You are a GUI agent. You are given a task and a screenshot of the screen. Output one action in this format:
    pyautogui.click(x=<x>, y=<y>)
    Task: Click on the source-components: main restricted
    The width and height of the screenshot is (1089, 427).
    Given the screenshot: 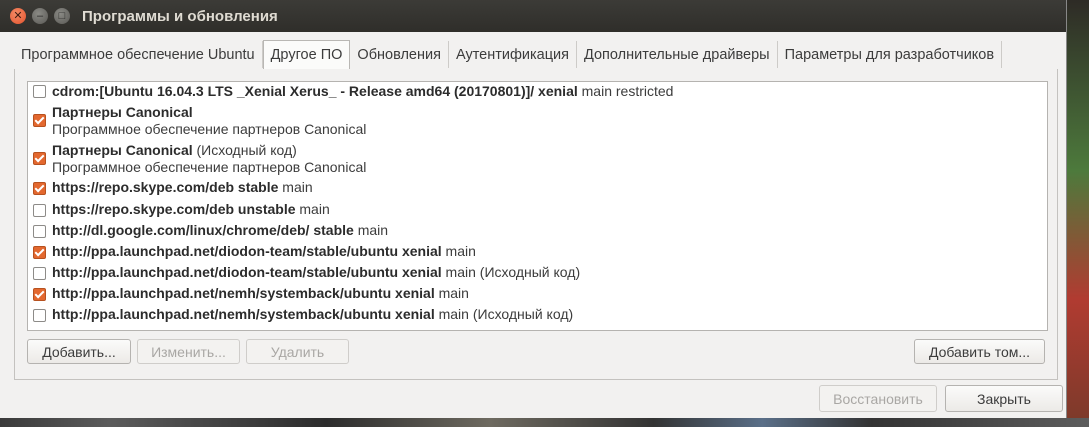 What is the action you would take?
    pyautogui.click(x=625, y=91)
    